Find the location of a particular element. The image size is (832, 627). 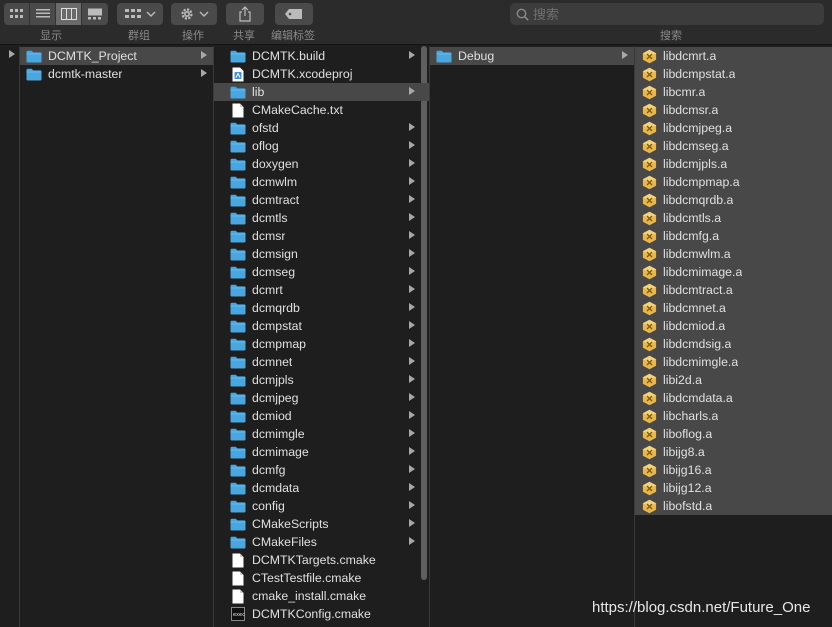

column-view-button is located at coordinates (69, 14).